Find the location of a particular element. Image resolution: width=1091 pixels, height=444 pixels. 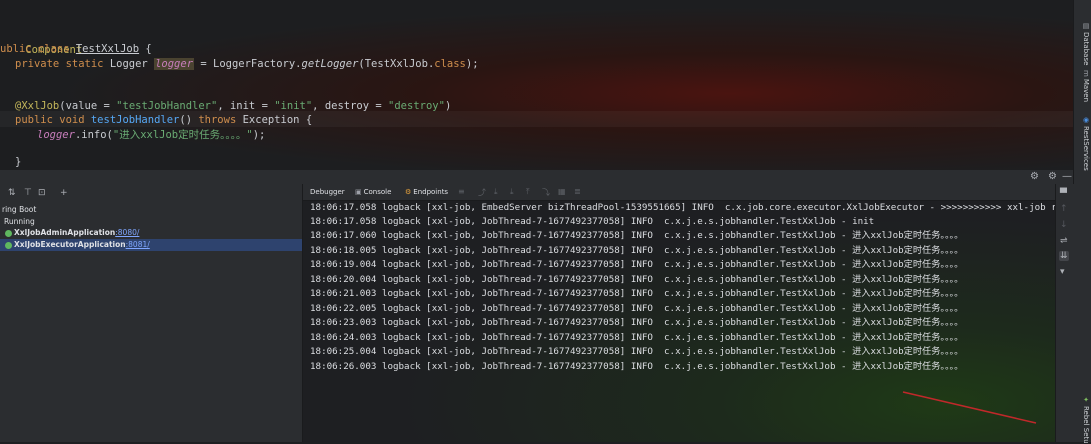

keyword-token: ublic class is located at coordinates (38, 49).